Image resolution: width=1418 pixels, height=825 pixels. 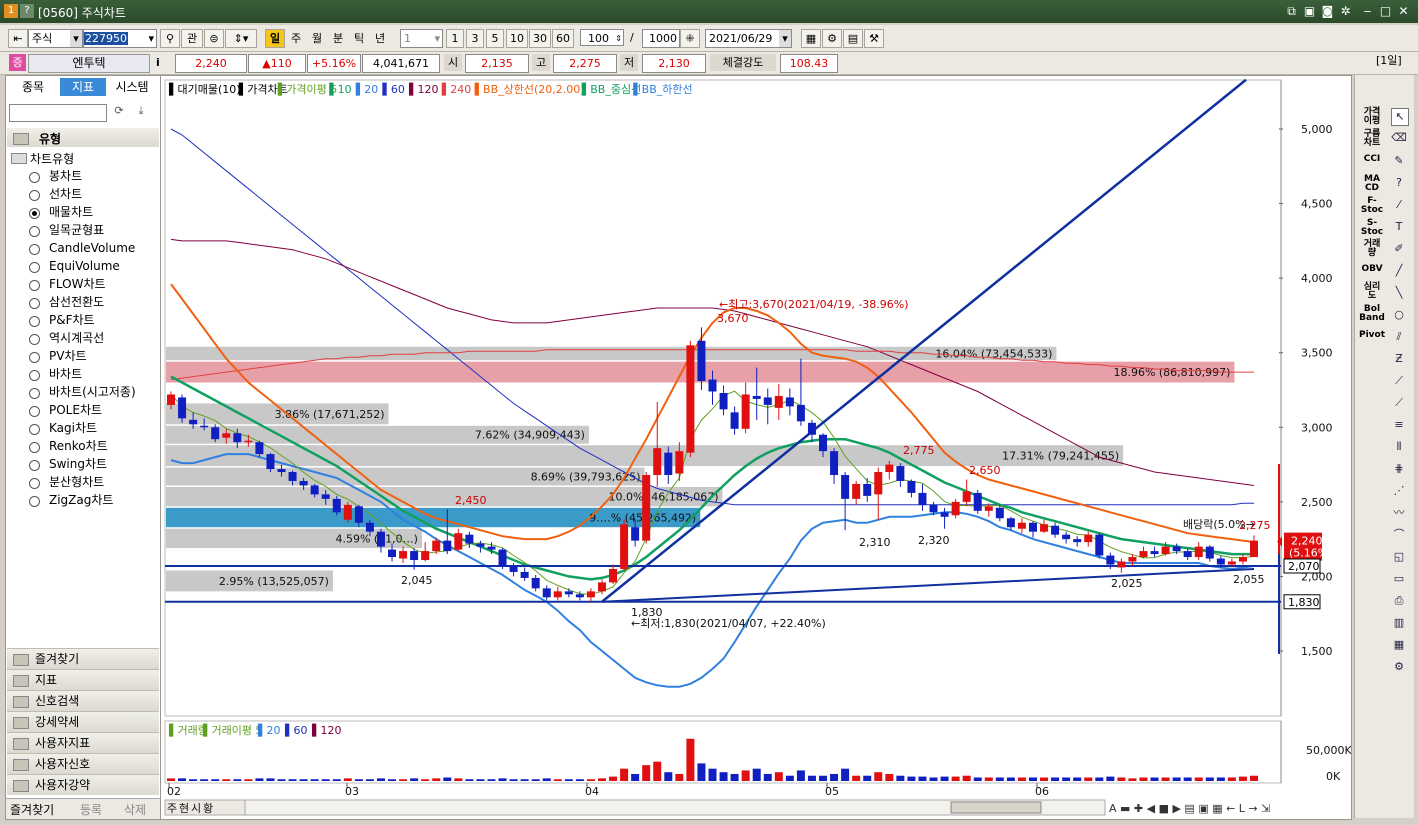 I want to click on stock-name: 엔투텍, so click(x=89, y=63).